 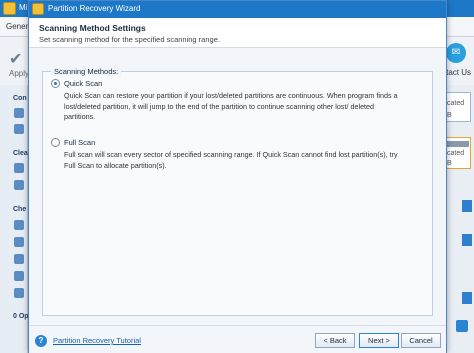 I want to click on wizard-logo-icon, so click(x=38, y=9).